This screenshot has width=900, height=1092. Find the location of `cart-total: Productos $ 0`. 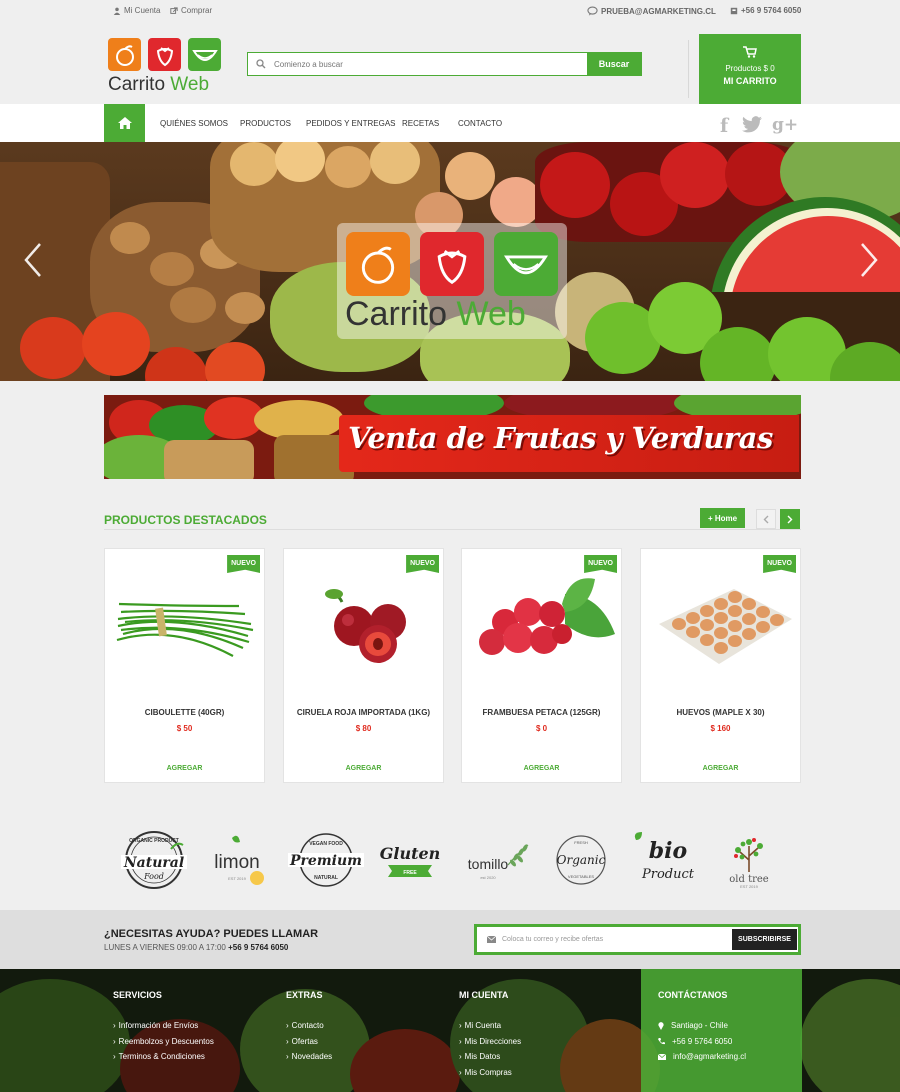

cart-total: Productos $ 0 is located at coordinates (750, 68).